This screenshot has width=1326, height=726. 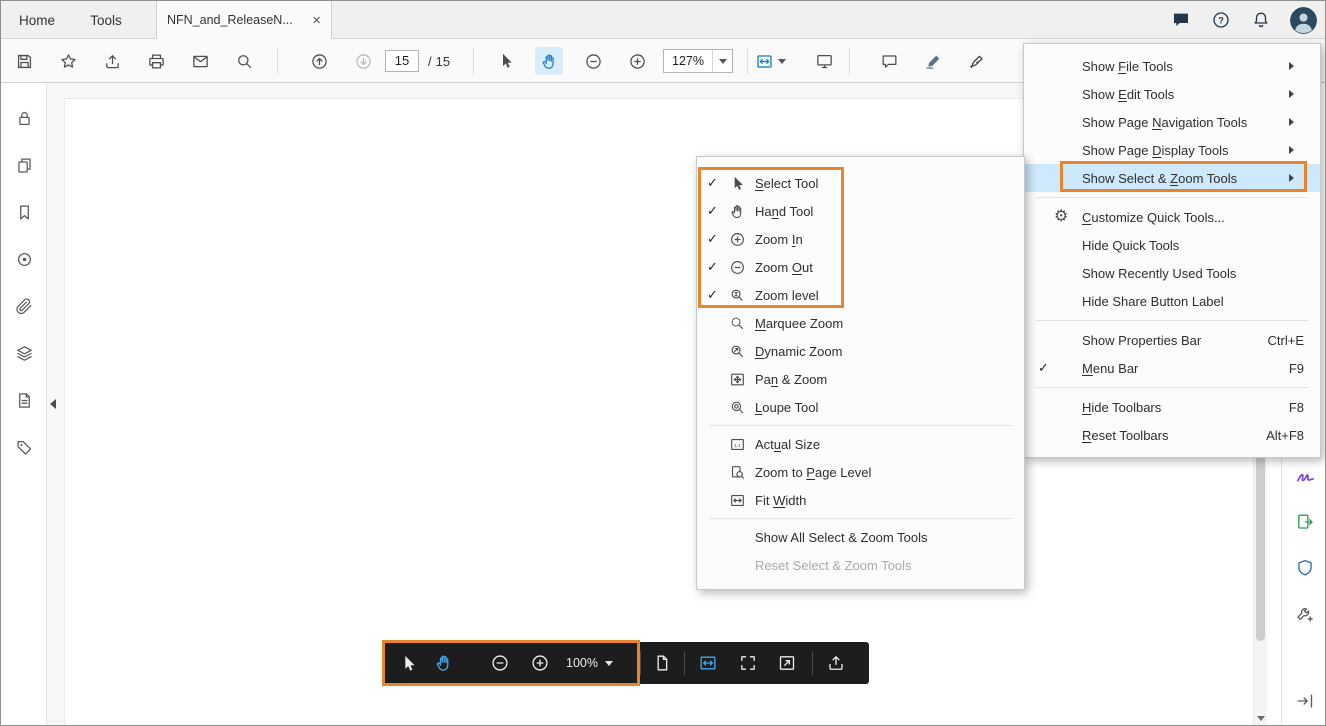 I want to click on marquee-zoom-icon, so click(x=737, y=323).